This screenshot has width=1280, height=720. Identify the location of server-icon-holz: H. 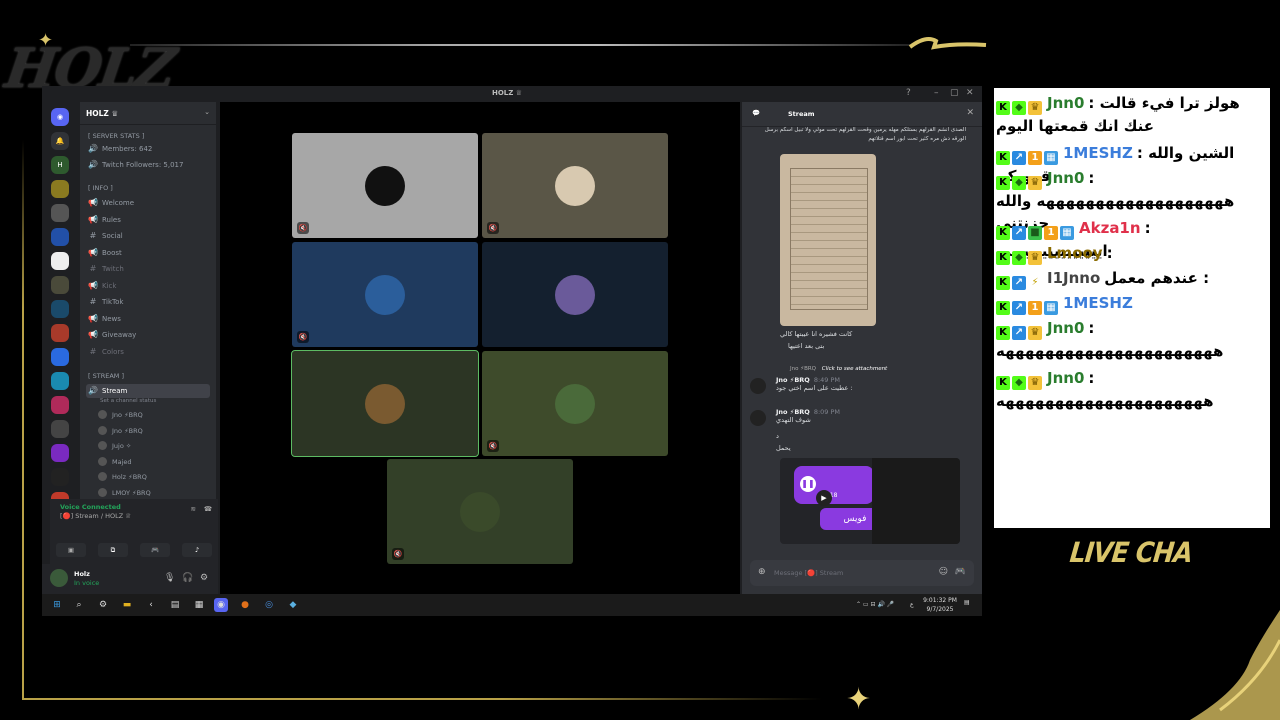
(60, 165).